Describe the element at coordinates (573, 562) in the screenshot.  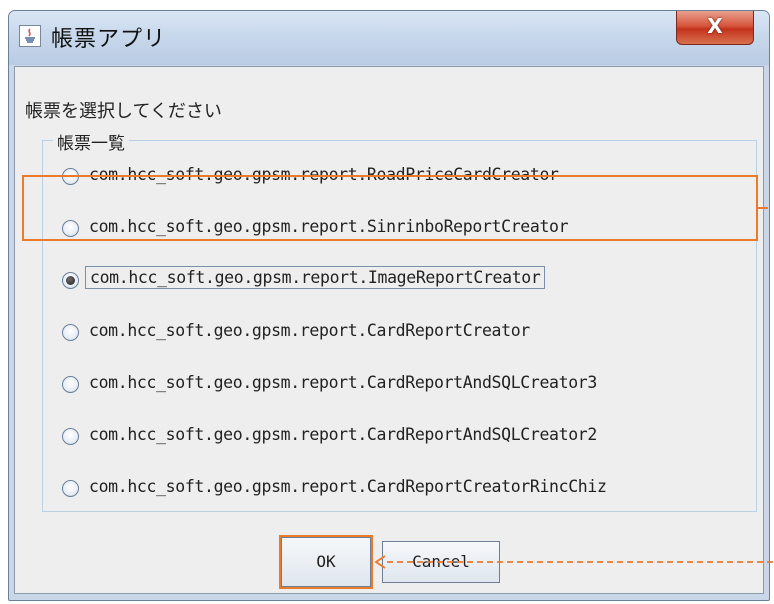
I see `annotation-arrow-icon` at that location.